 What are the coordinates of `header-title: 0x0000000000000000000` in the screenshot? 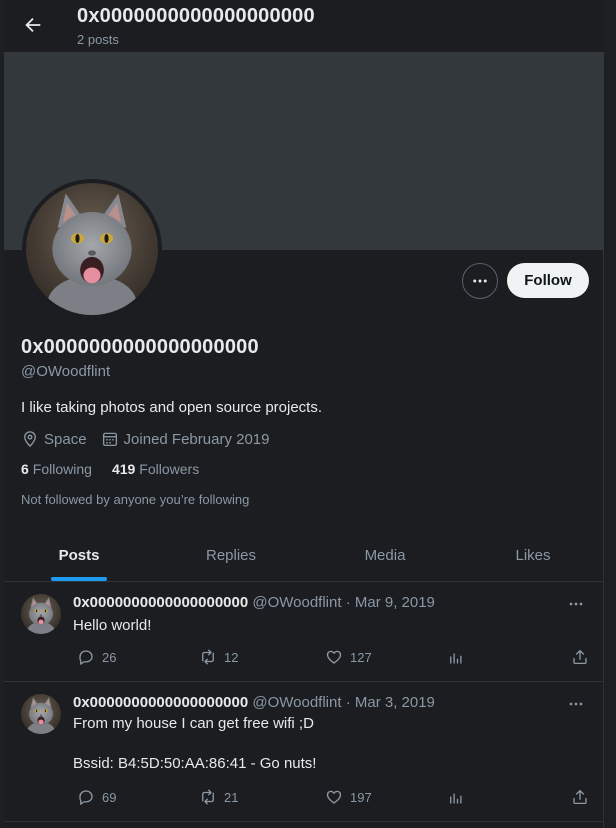 It's located at (196, 16).